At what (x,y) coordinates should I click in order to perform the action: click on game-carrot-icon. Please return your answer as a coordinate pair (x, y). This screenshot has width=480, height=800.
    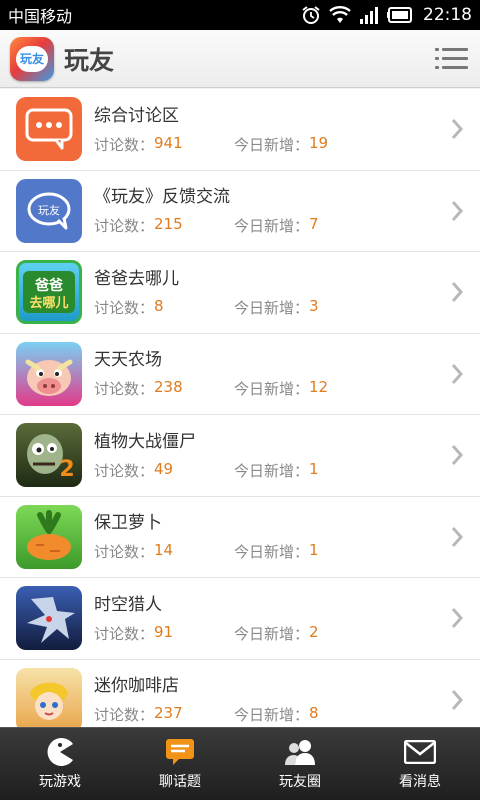
    Looking at the image, I should click on (49, 536).